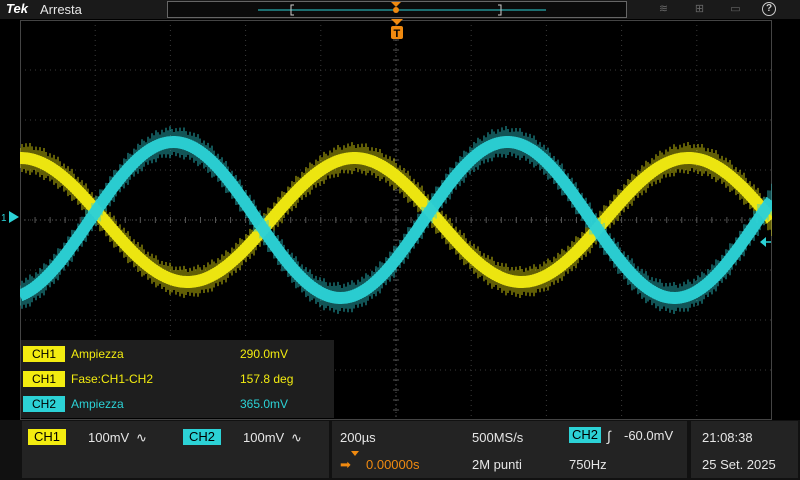 The height and width of the screenshot is (480, 800). What do you see at coordinates (112, 379) in the screenshot?
I see `measurement-name: Fase:CH1-CH2` at bounding box center [112, 379].